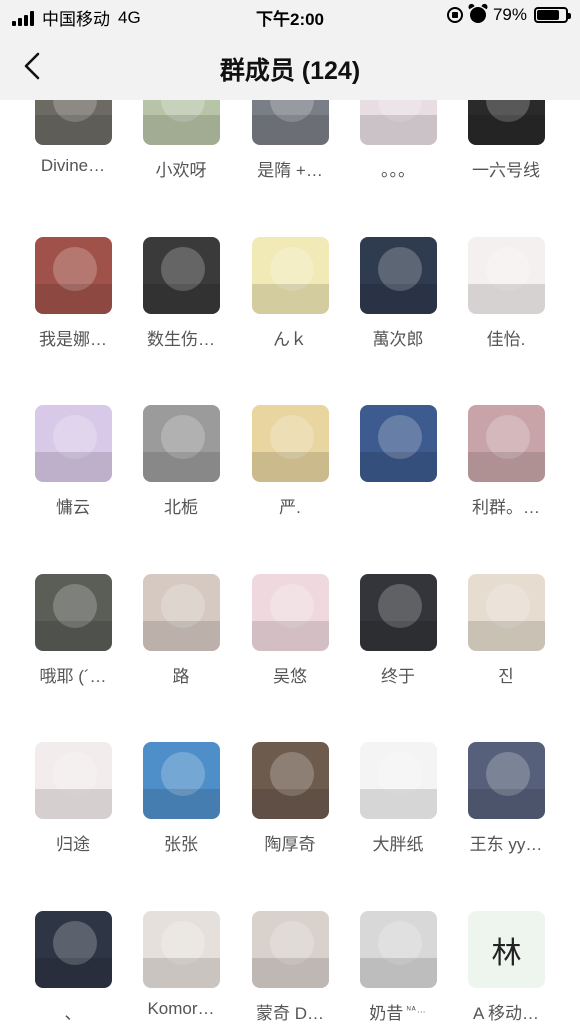 The width and height of the screenshot is (580, 1032). What do you see at coordinates (181, 507) in the screenshot?
I see `member-name: 北栀` at bounding box center [181, 507].